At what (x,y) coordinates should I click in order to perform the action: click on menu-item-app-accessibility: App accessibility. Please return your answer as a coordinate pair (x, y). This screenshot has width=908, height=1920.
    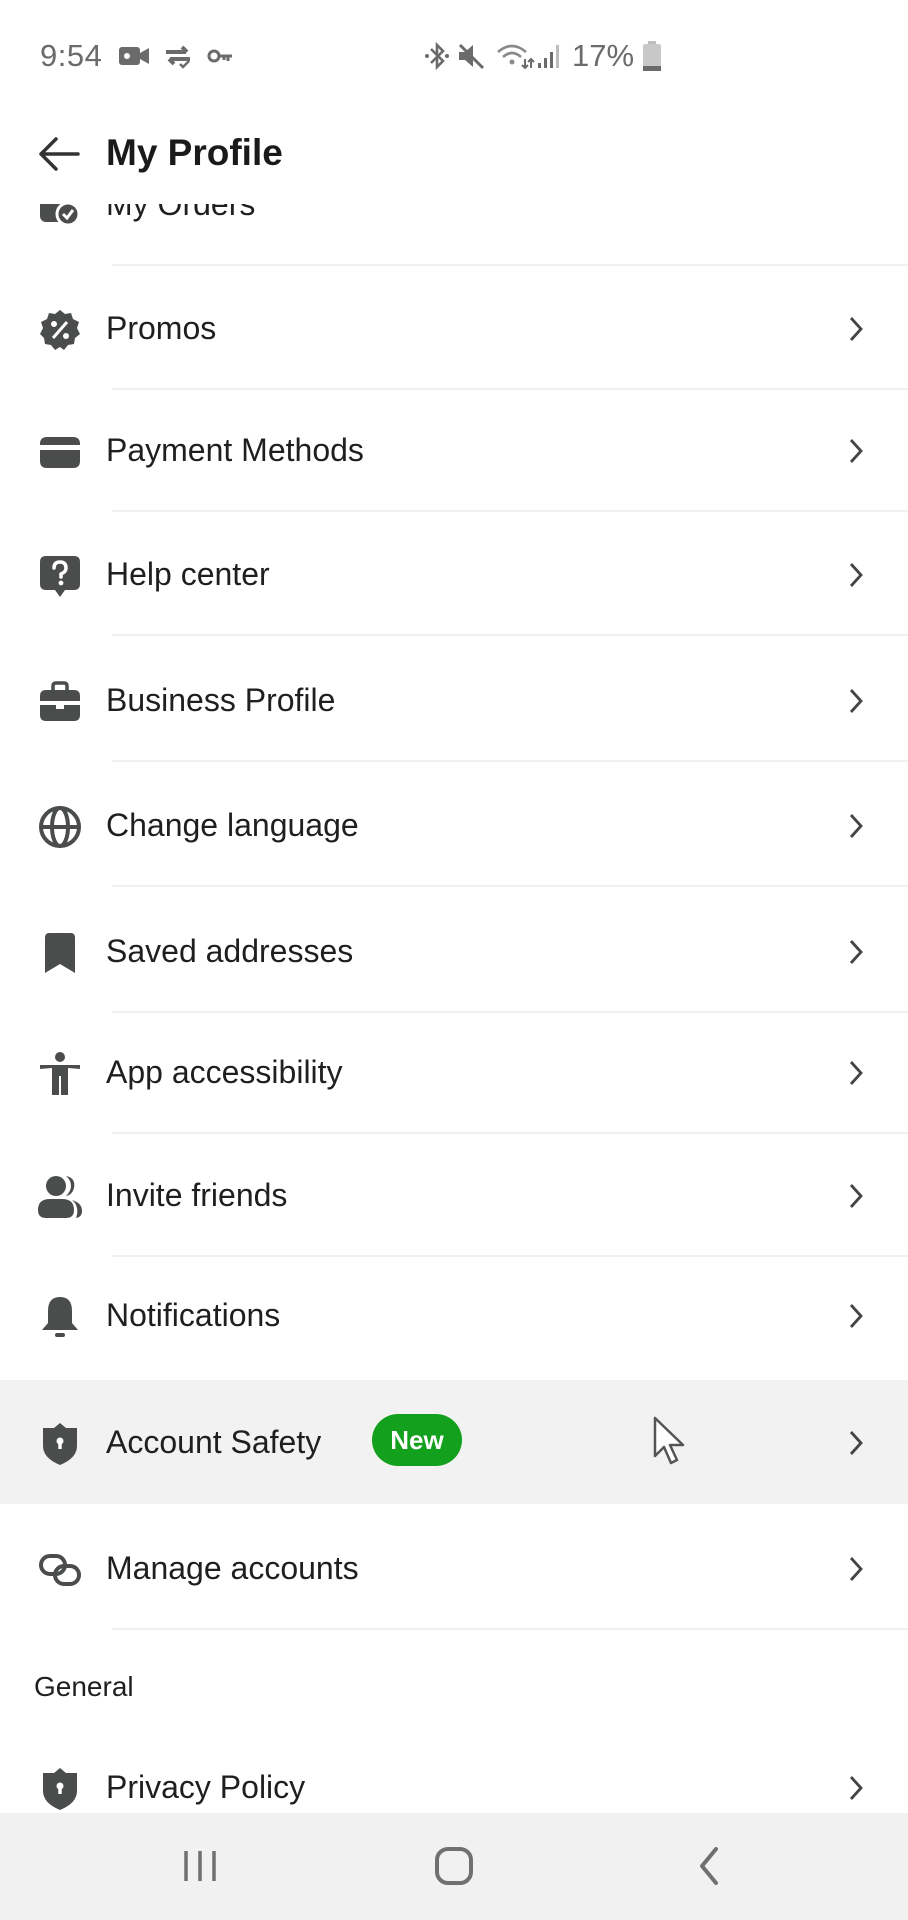
    Looking at the image, I should click on (454, 1072).